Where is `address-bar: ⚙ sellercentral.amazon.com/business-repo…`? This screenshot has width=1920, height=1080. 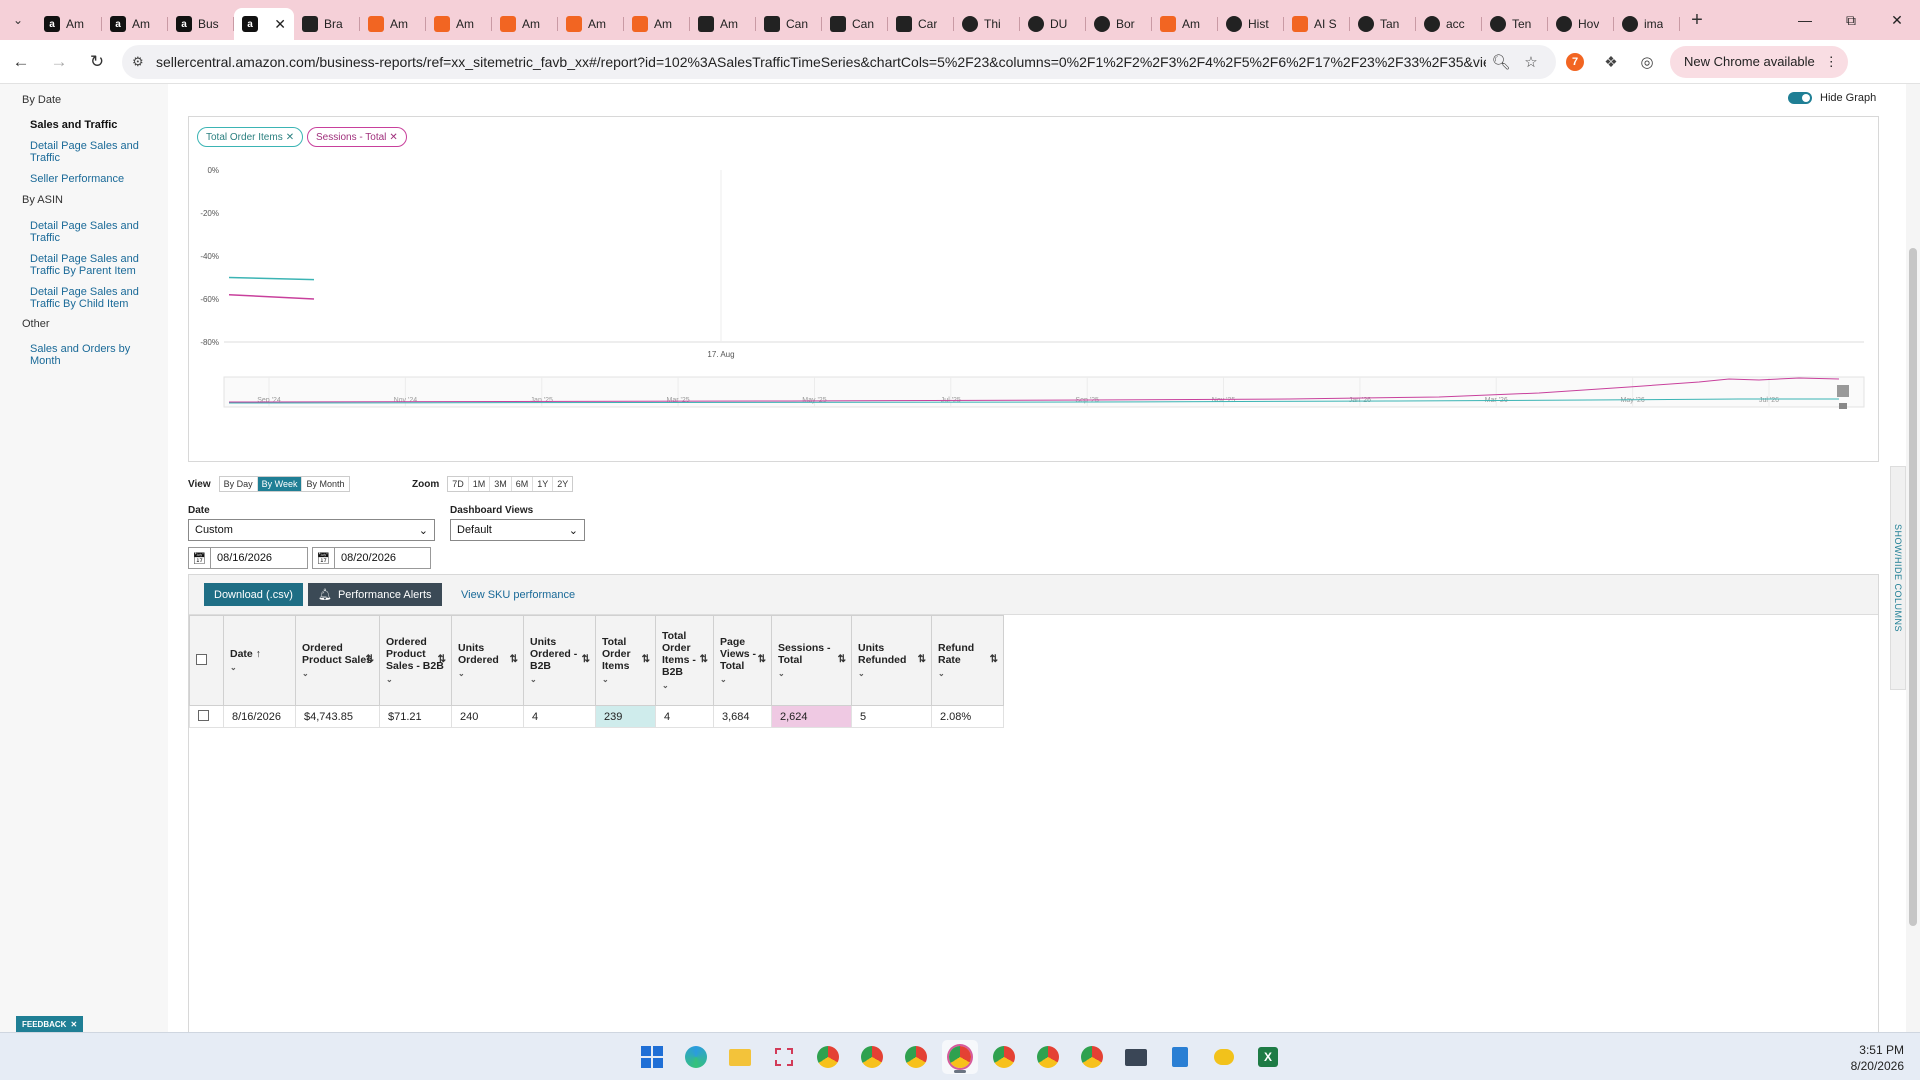 address-bar: ⚙ sellercentral.amazon.com/business-repo… is located at coordinates (839, 61).